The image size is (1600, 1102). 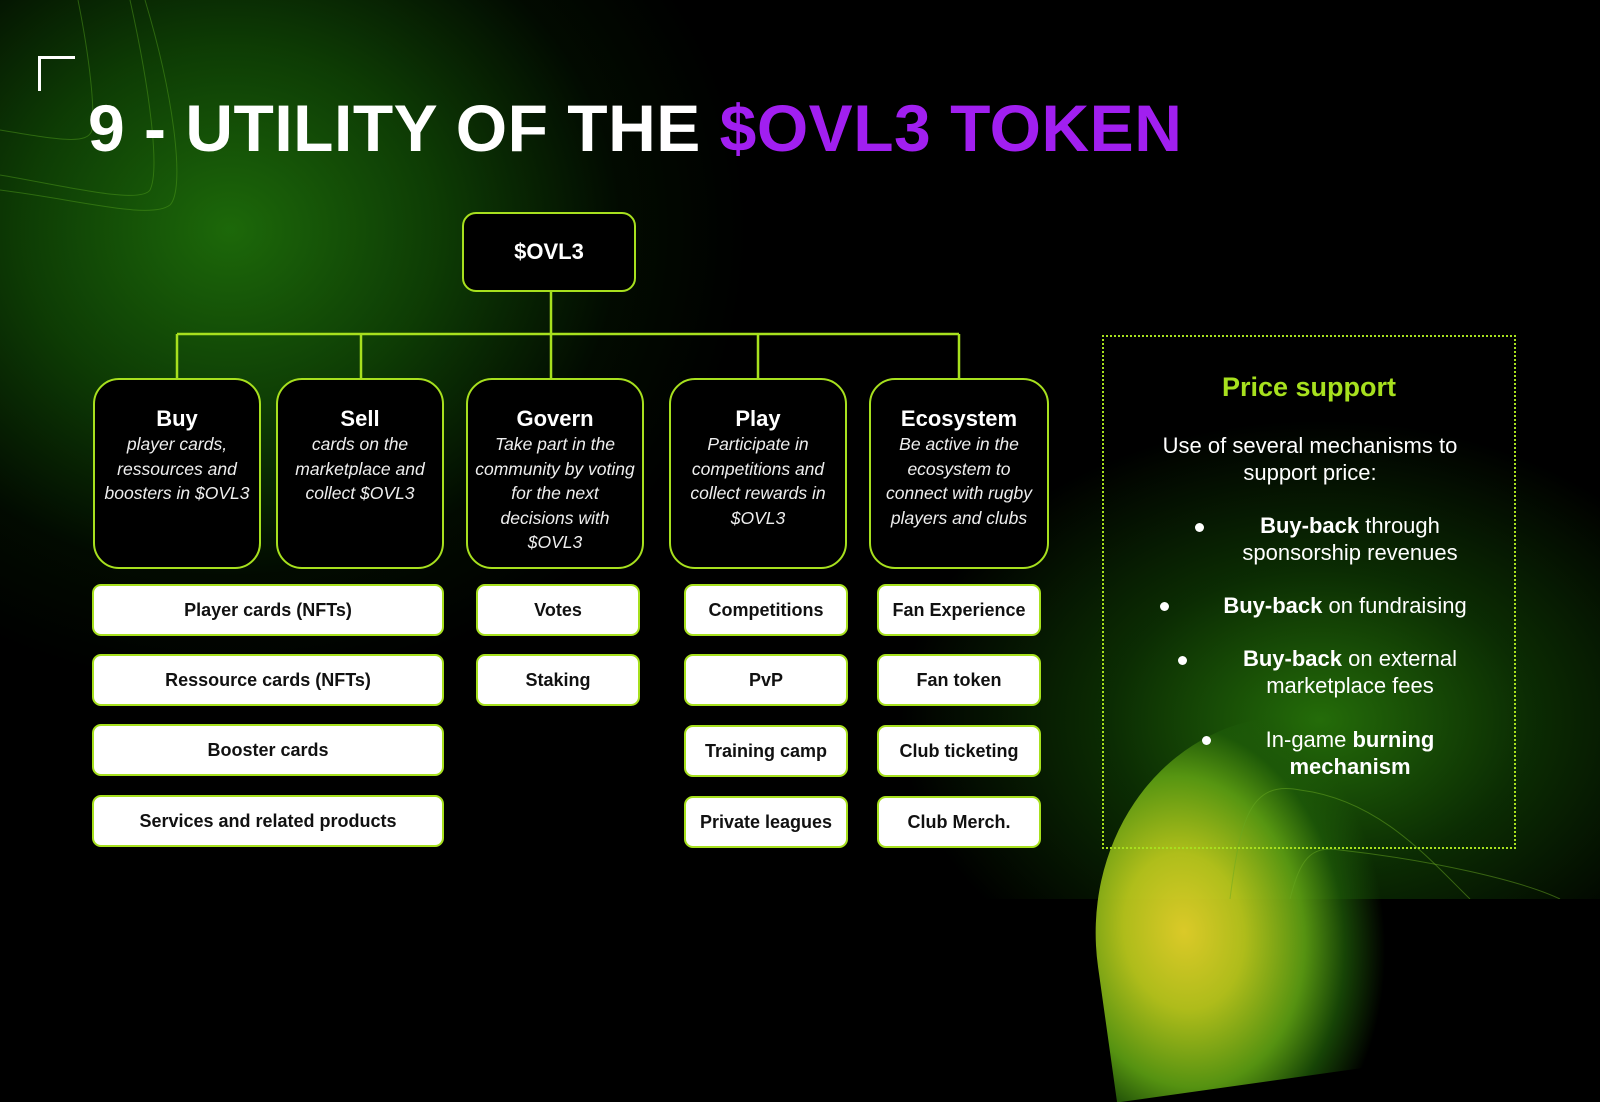 I want to click on category-heading: Play, so click(x=758, y=418).